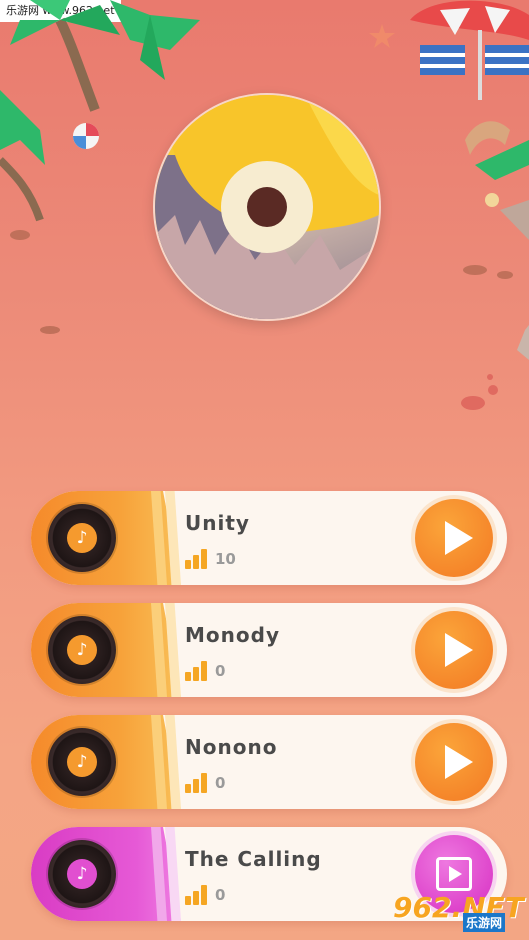 Image resolution: width=529 pixels, height=940 pixels. Describe the element at coordinates (382, 36) in the screenshot. I see `starfish-icon` at that location.